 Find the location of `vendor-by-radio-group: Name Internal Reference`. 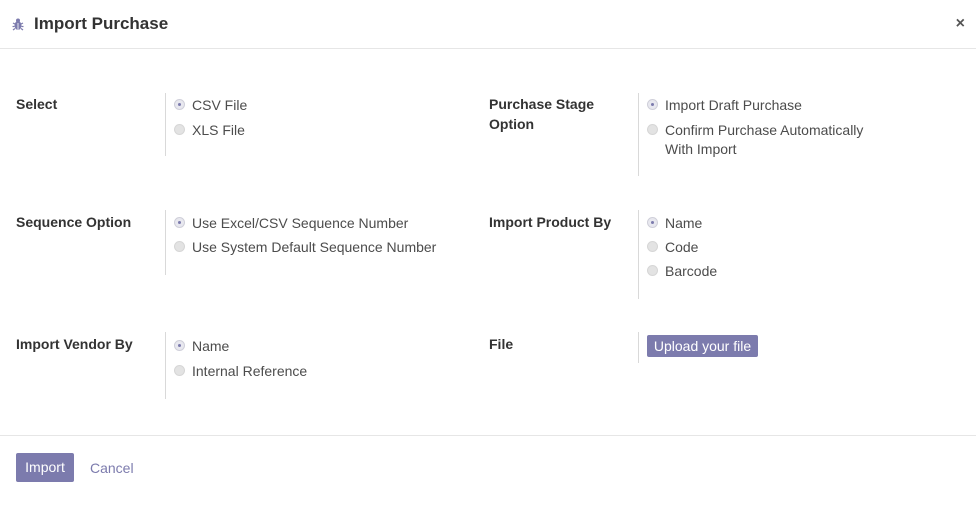

vendor-by-radio-group: Name Internal Reference is located at coordinates (236, 365).